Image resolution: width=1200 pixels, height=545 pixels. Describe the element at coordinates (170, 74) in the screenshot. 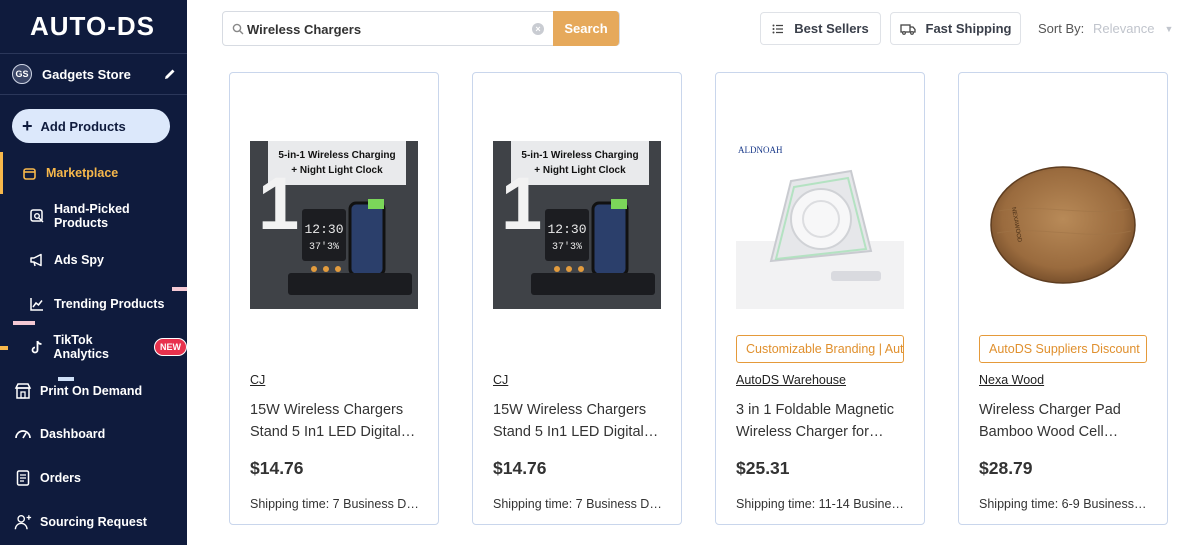

I see `pencil-icon` at that location.